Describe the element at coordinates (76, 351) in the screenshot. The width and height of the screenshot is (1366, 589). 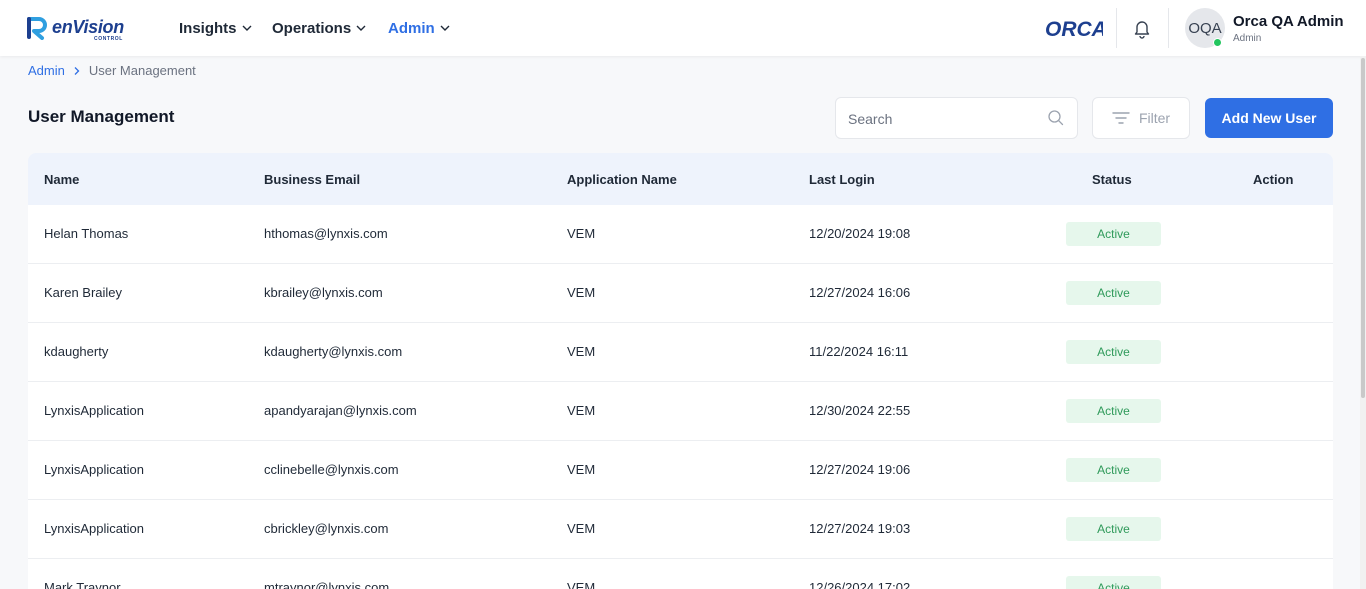
I see `cell-name: kdaugherty` at that location.